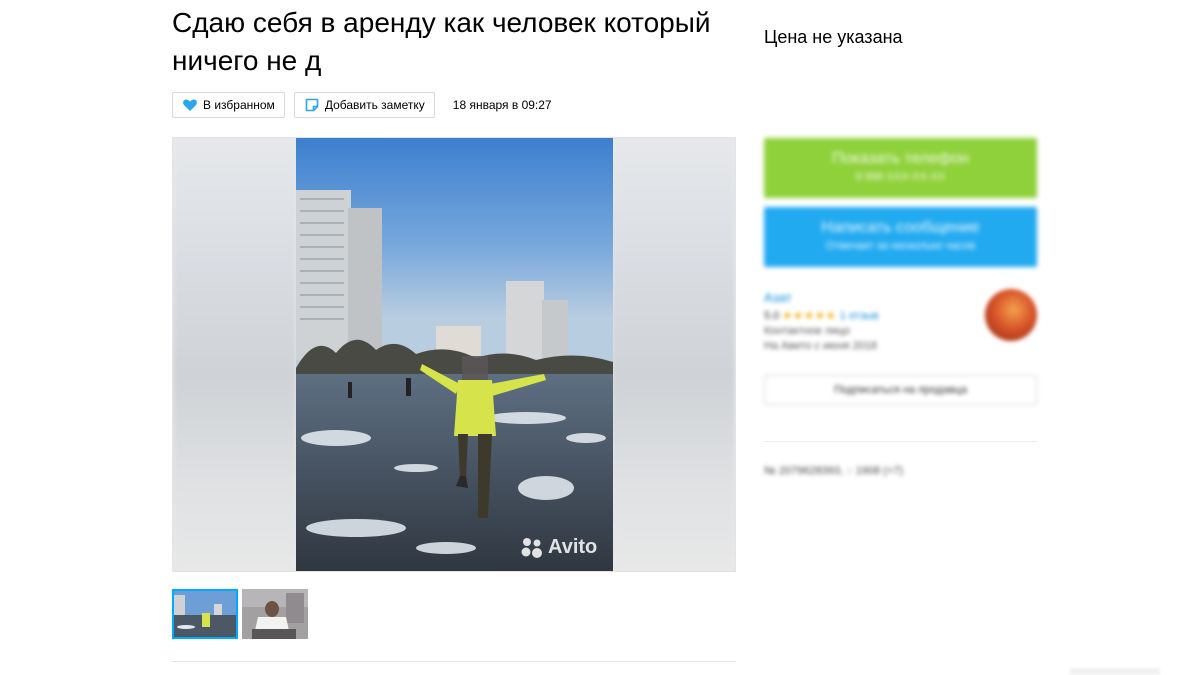  Describe the element at coordinates (454, 661) in the screenshot. I see `section-divider` at that location.